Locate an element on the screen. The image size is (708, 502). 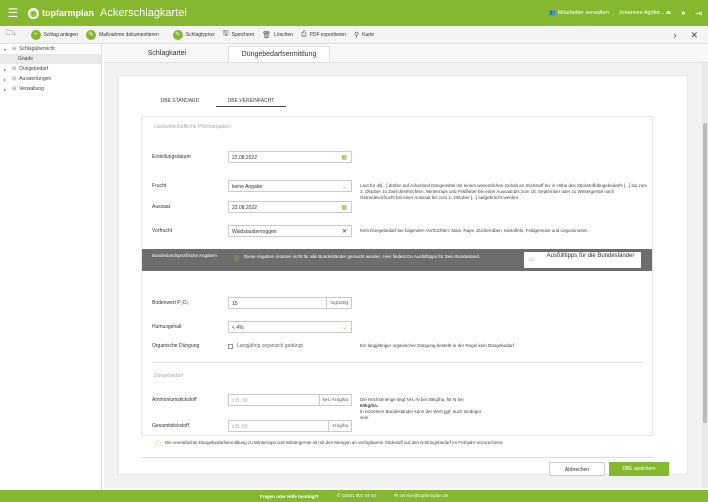
sidebar-item-auswertungen: ▸ ⊞ Auswertungen is located at coordinates (50, 79).